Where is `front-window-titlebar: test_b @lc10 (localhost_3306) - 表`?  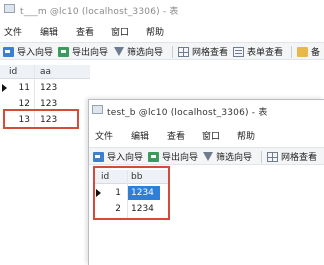
front-window-titlebar: test_b @lc10 (localhost_3306) - 表 is located at coordinates (206, 109).